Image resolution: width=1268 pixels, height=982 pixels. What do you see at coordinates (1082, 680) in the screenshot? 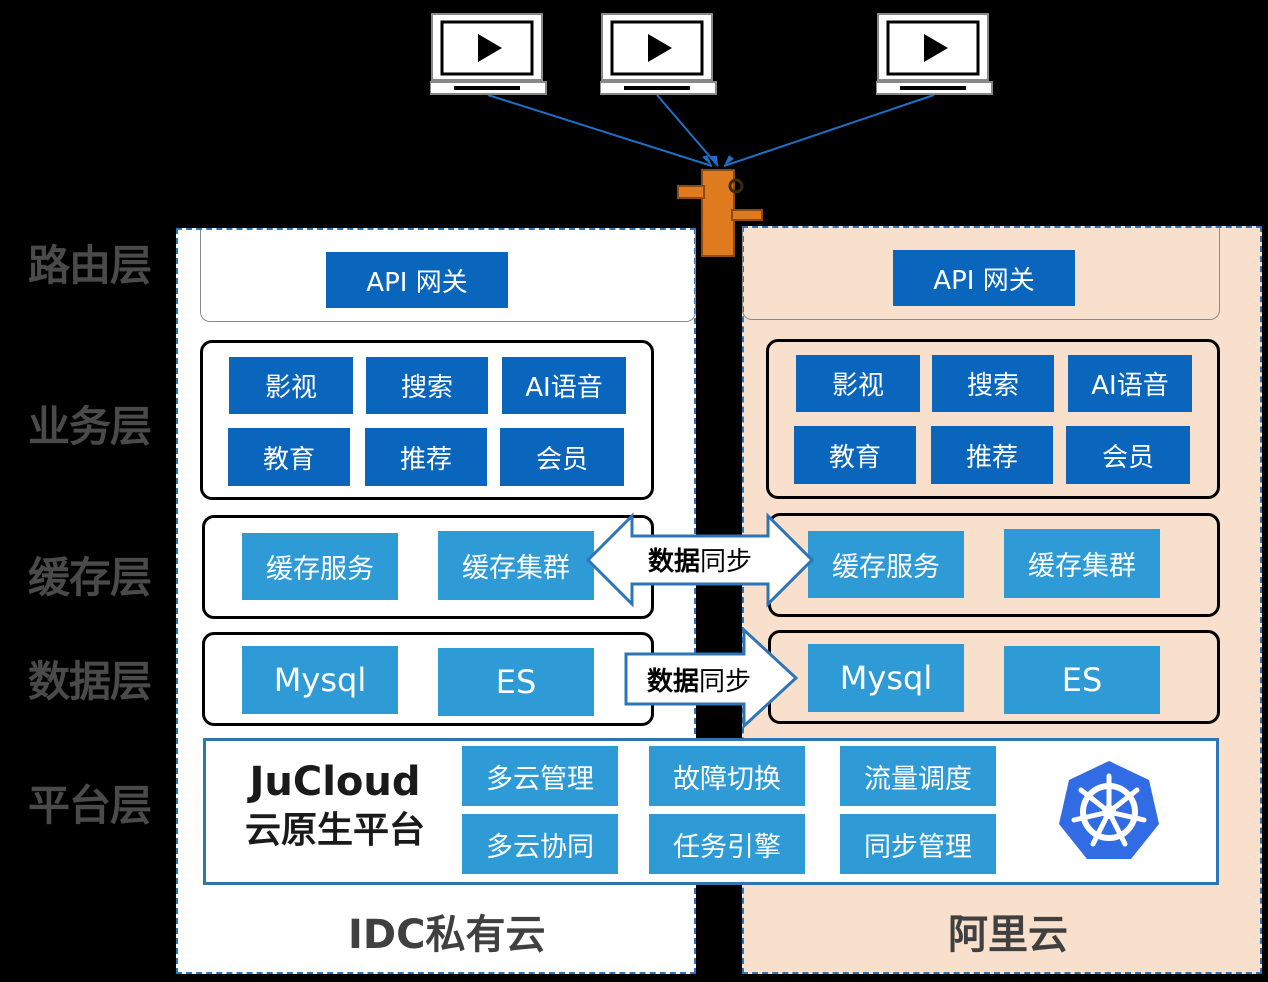
I see `aliyun-db-es: ES` at bounding box center [1082, 680].